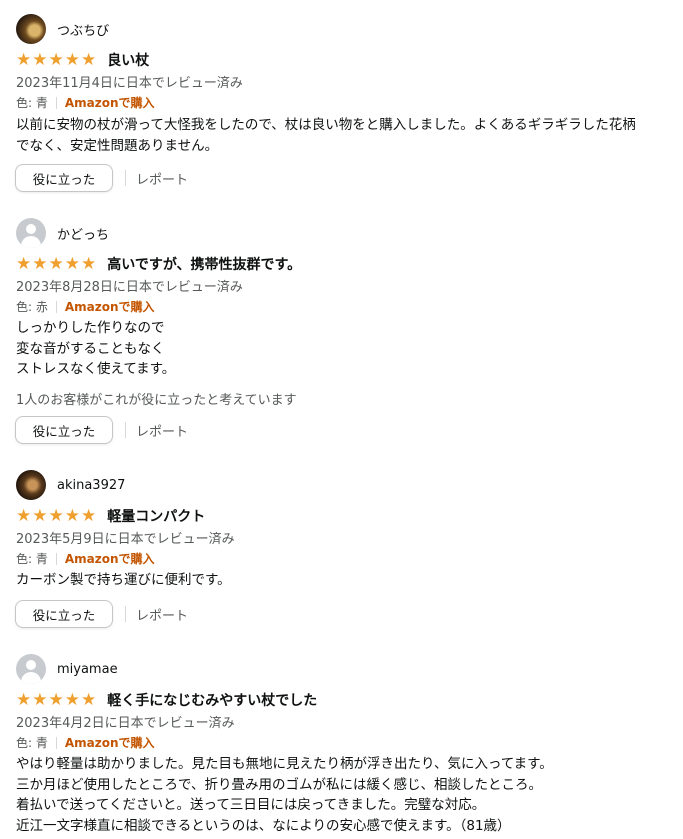  I want to click on review-date: 2023年5月9日に日本でレビュー済み, so click(125, 539).